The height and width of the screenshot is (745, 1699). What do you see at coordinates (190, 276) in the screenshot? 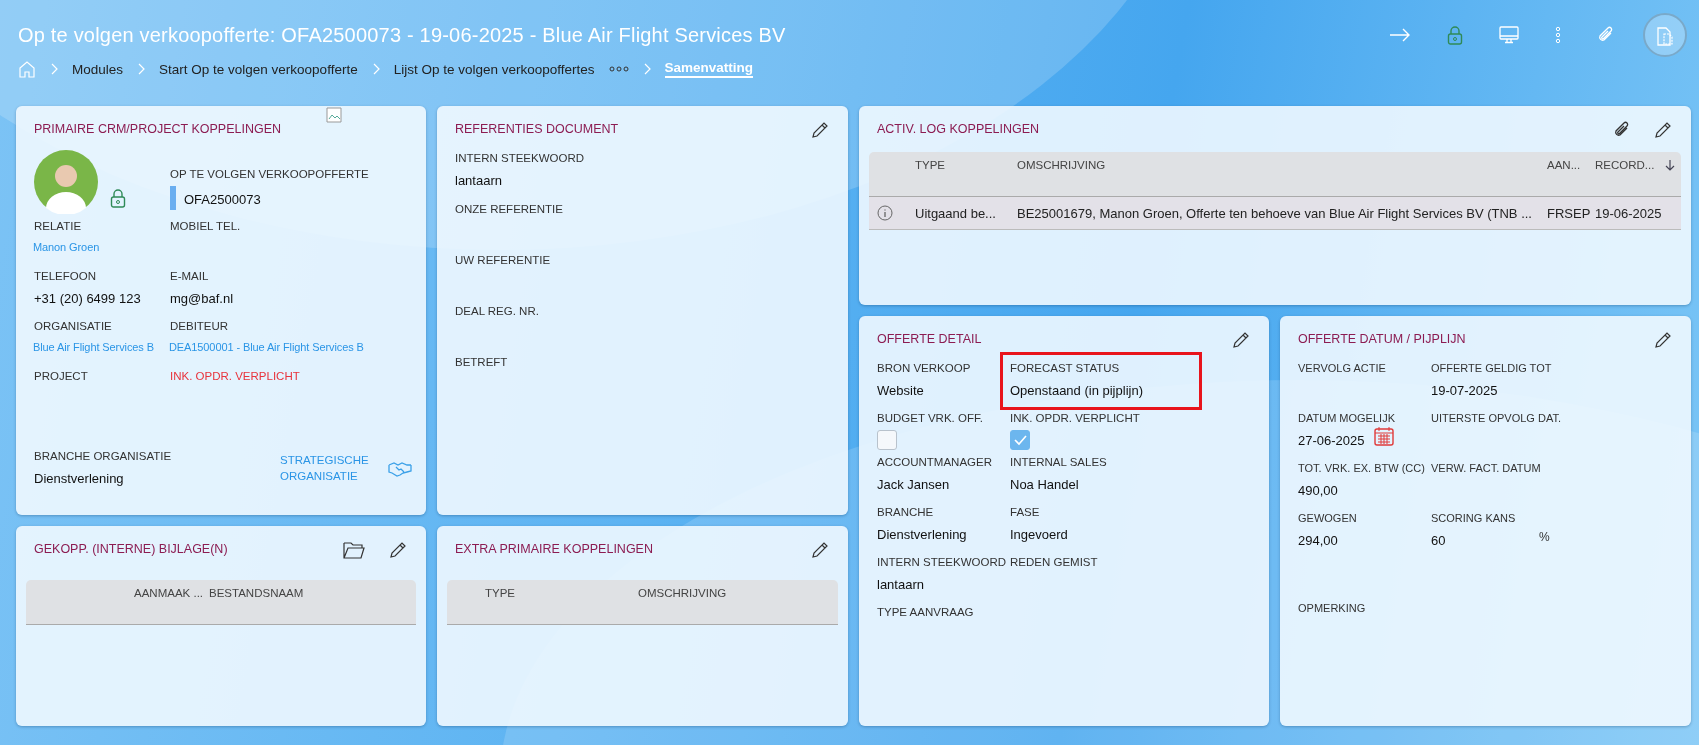
I see `field-label: E-MAIL` at bounding box center [190, 276].